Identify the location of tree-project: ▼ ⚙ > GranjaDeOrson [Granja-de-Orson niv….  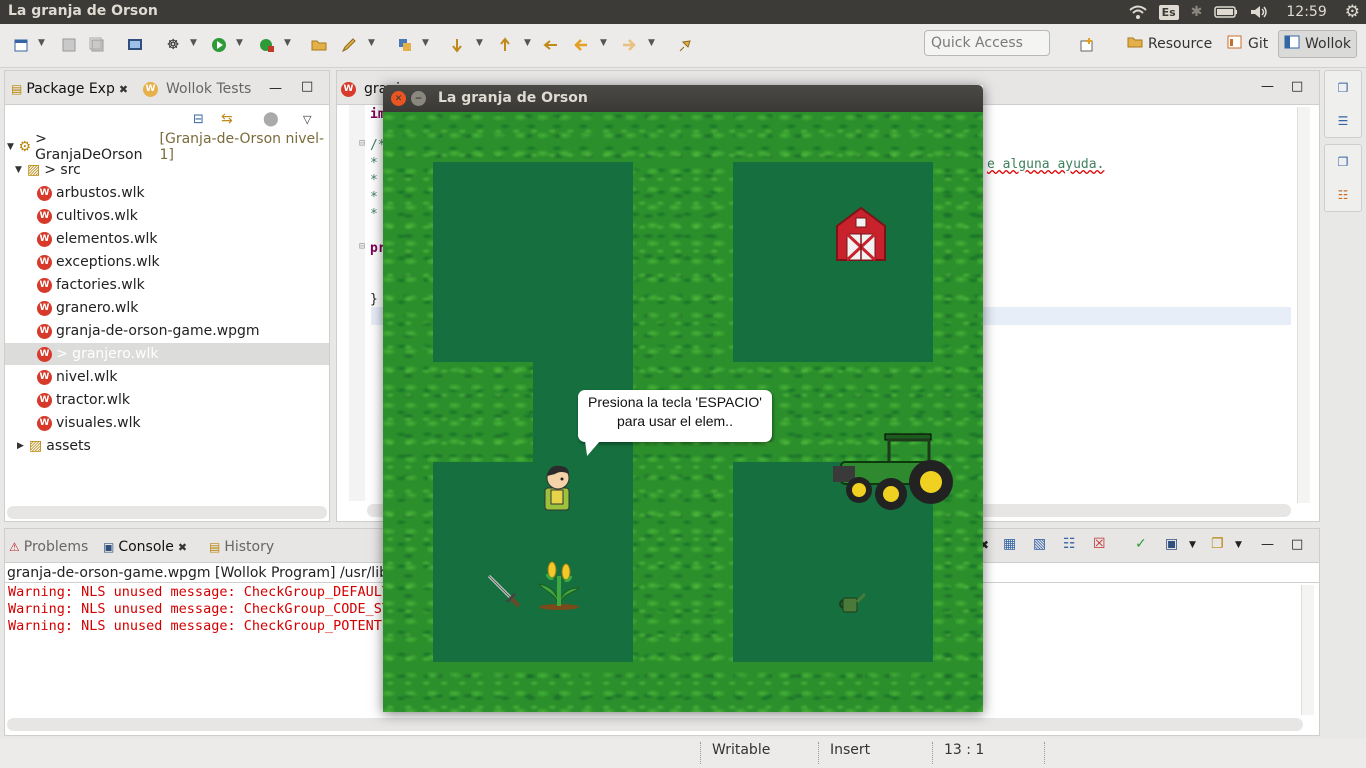
(169, 147).